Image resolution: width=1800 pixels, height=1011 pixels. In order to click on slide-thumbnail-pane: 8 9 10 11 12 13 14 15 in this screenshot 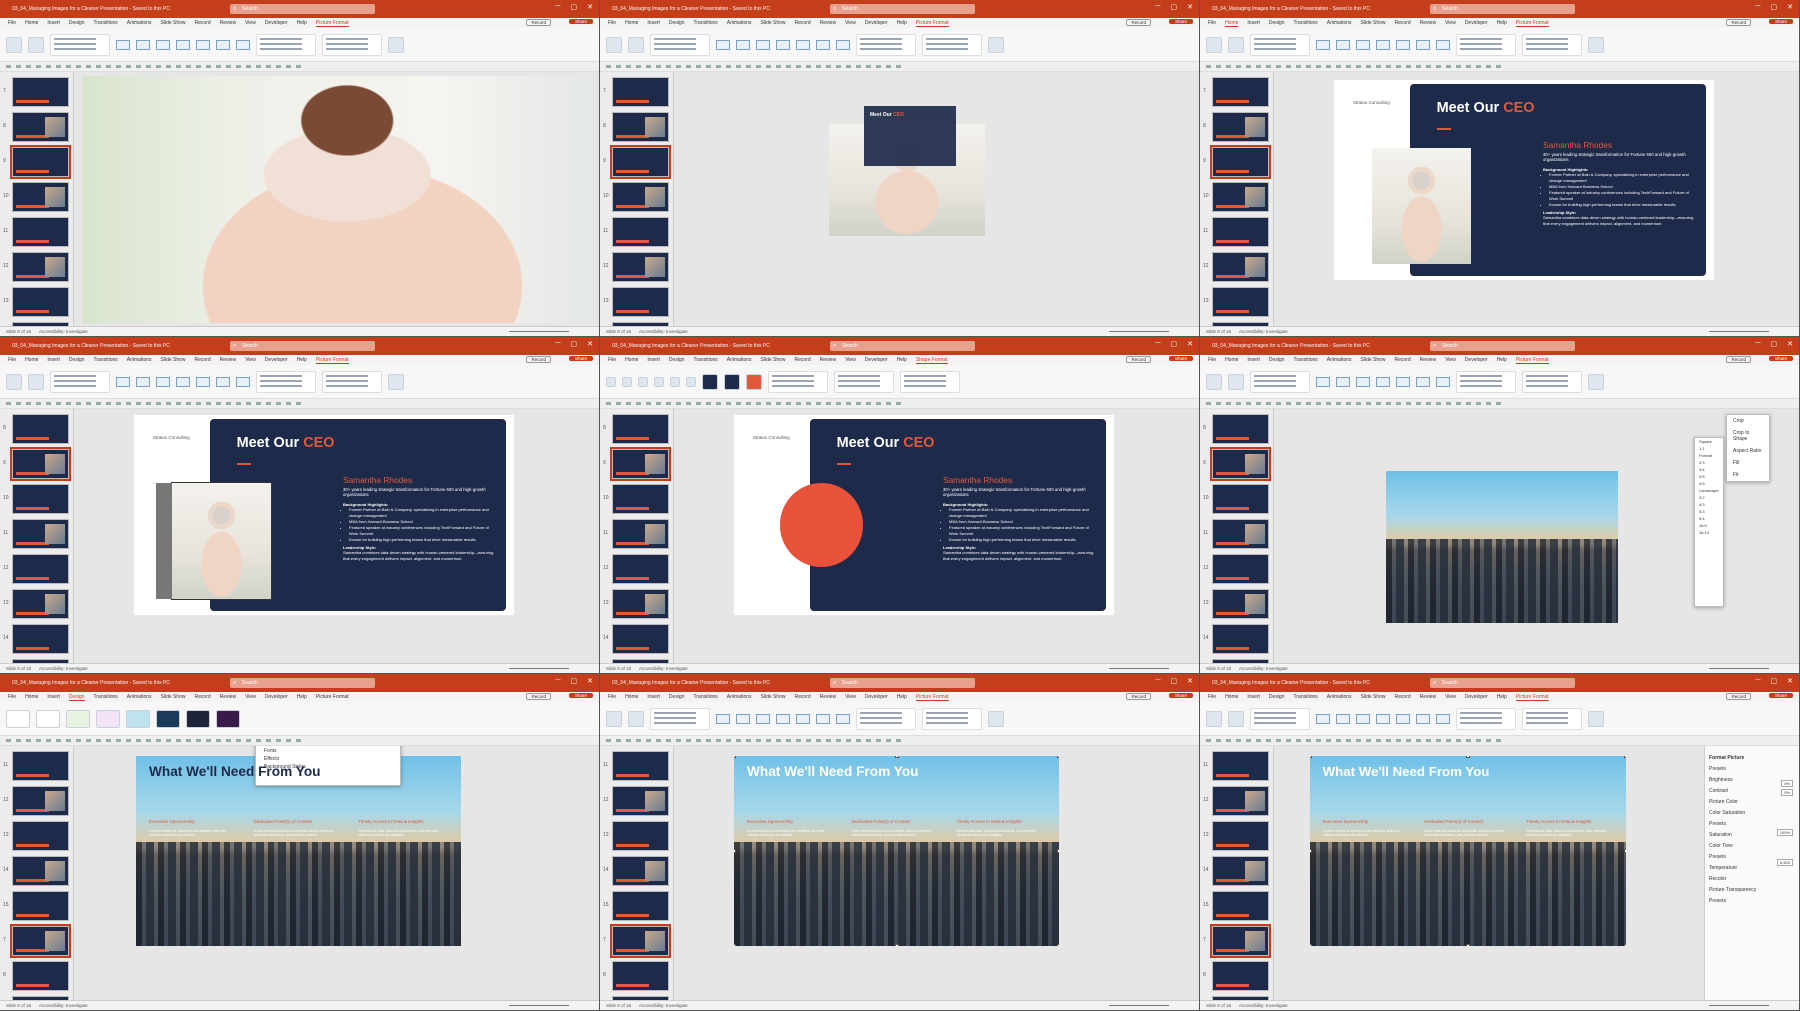, I will do `click(1237, 536)`.